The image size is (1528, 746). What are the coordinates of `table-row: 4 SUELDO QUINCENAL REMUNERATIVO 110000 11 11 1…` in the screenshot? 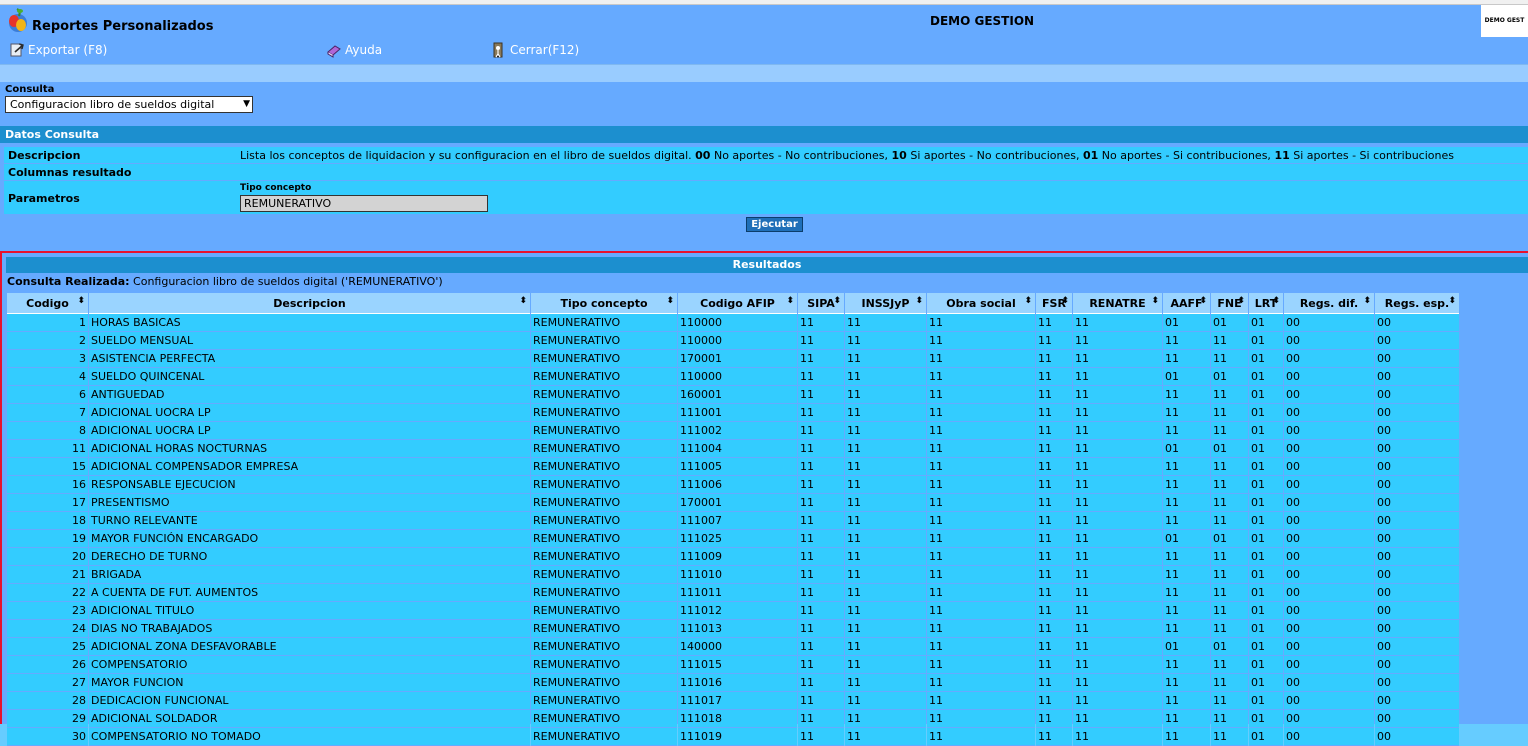 It's located at (733, 377).